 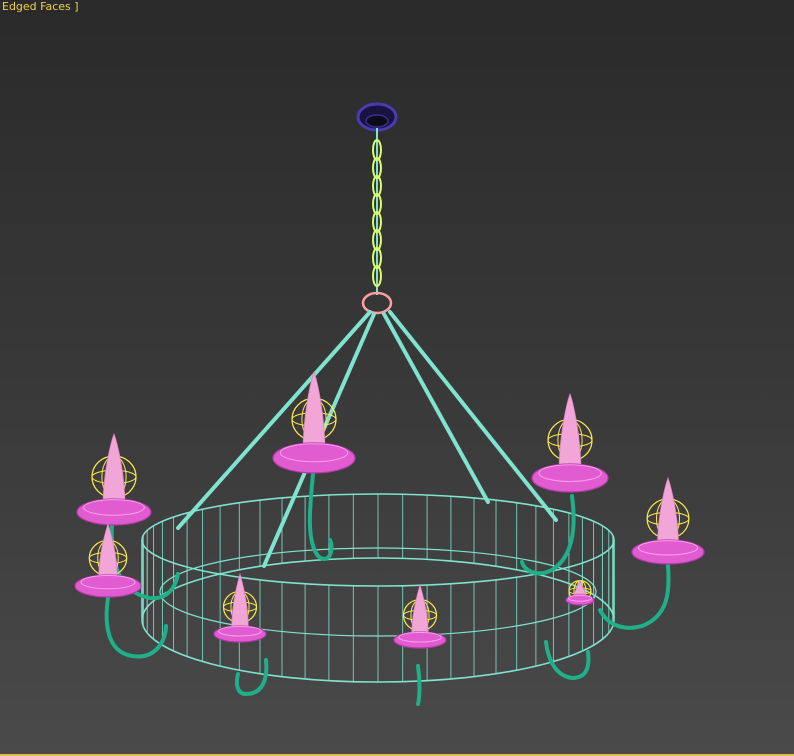 I want to click on hanging-chain, so click(x=377, y=221).